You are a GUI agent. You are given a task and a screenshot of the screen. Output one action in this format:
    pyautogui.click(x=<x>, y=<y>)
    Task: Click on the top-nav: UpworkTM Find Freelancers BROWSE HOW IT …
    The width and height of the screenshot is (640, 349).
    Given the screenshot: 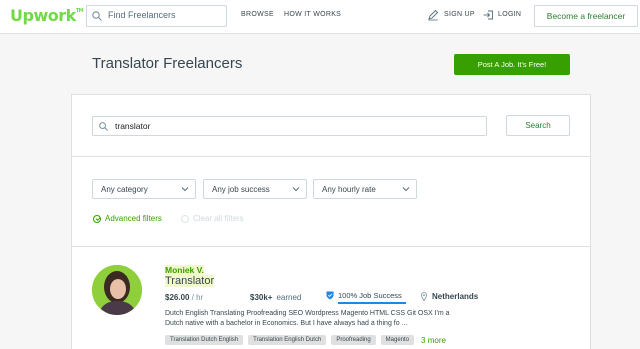 What is the action you would take?
    pyautogui.click(x=320, y=17)
    